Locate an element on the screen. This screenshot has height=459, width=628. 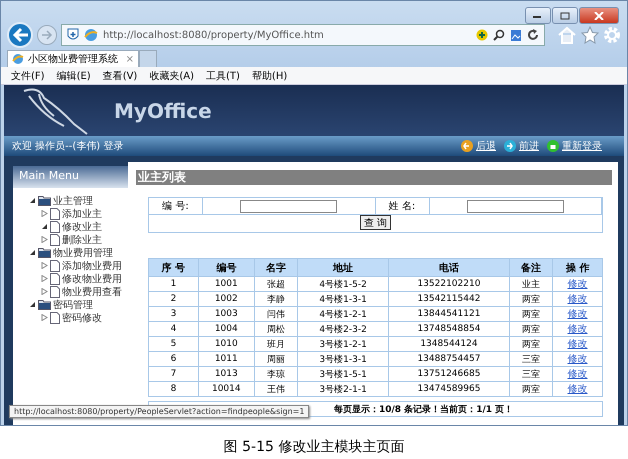
menu-item: 查看(V) is located at coordinates (120, 75).